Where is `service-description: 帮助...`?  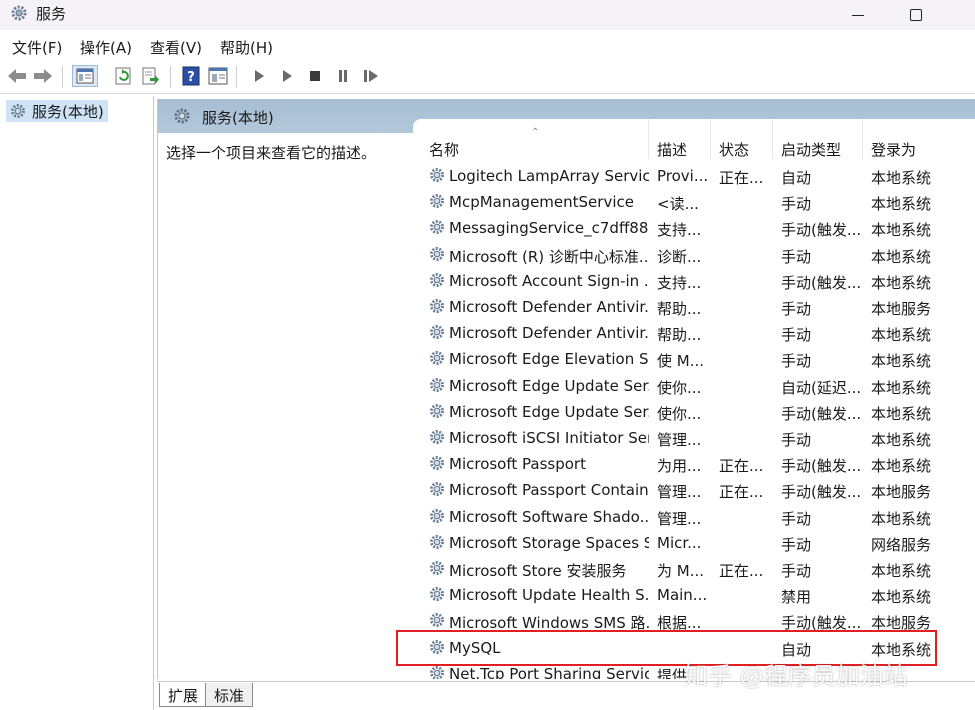 service-description: 帮助... is located at coordinates (679, 309).